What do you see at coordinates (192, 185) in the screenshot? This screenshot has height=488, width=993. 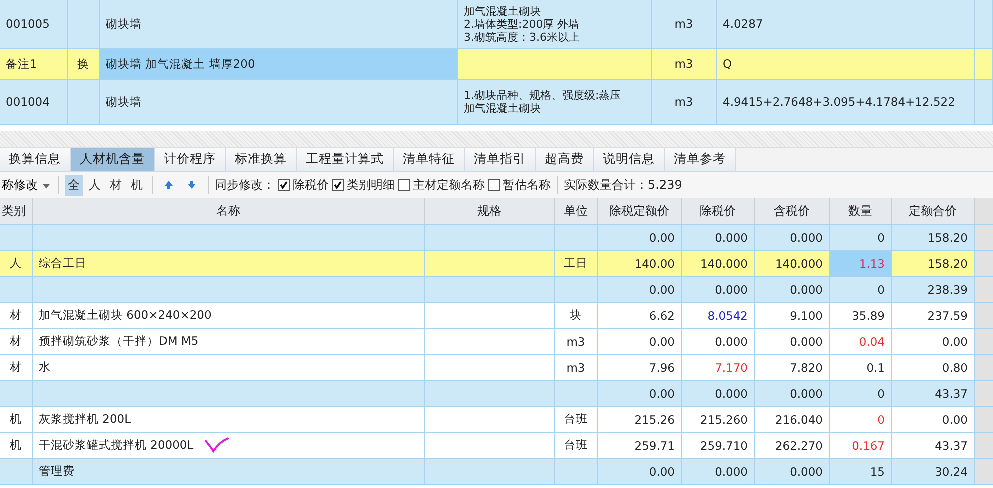 I see `move-down-icon` at bounding box center [192, 185].